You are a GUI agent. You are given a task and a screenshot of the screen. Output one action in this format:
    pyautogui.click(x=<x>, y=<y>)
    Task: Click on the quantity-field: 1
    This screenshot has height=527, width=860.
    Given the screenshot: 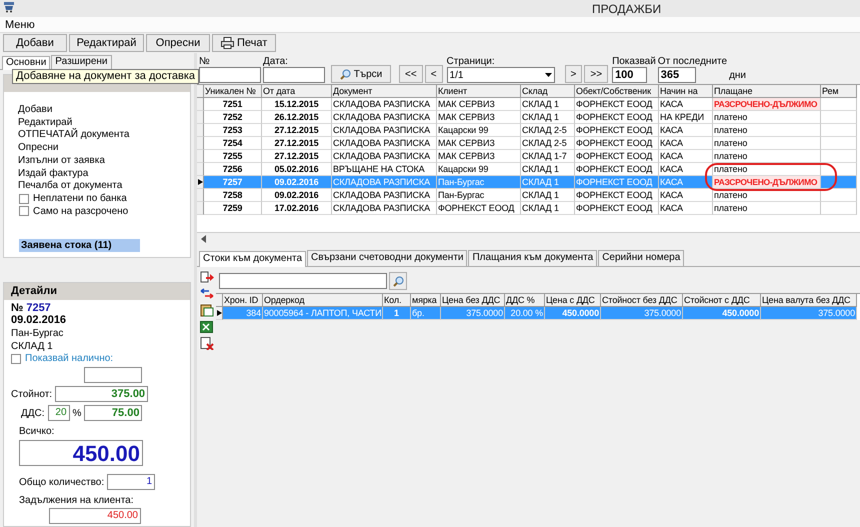 What is the action you would take?
    pyautogui.click(x=131, y=482)
    